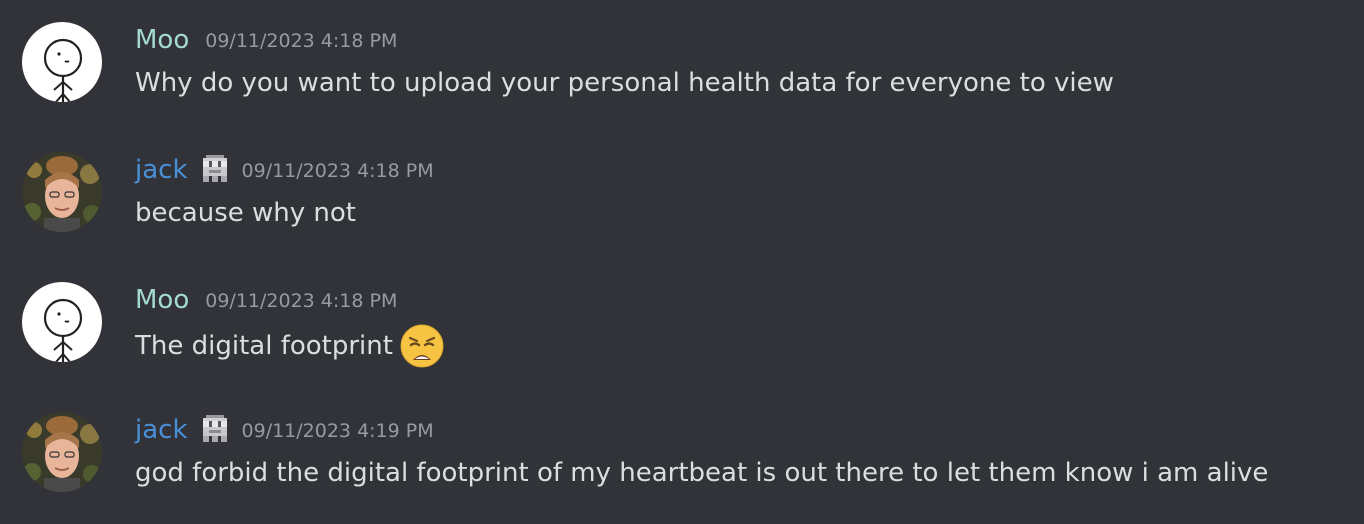 The height and width of the screenshot is (524, 1364). I want to click on message-content: The digital footprint, so click(290, 346).